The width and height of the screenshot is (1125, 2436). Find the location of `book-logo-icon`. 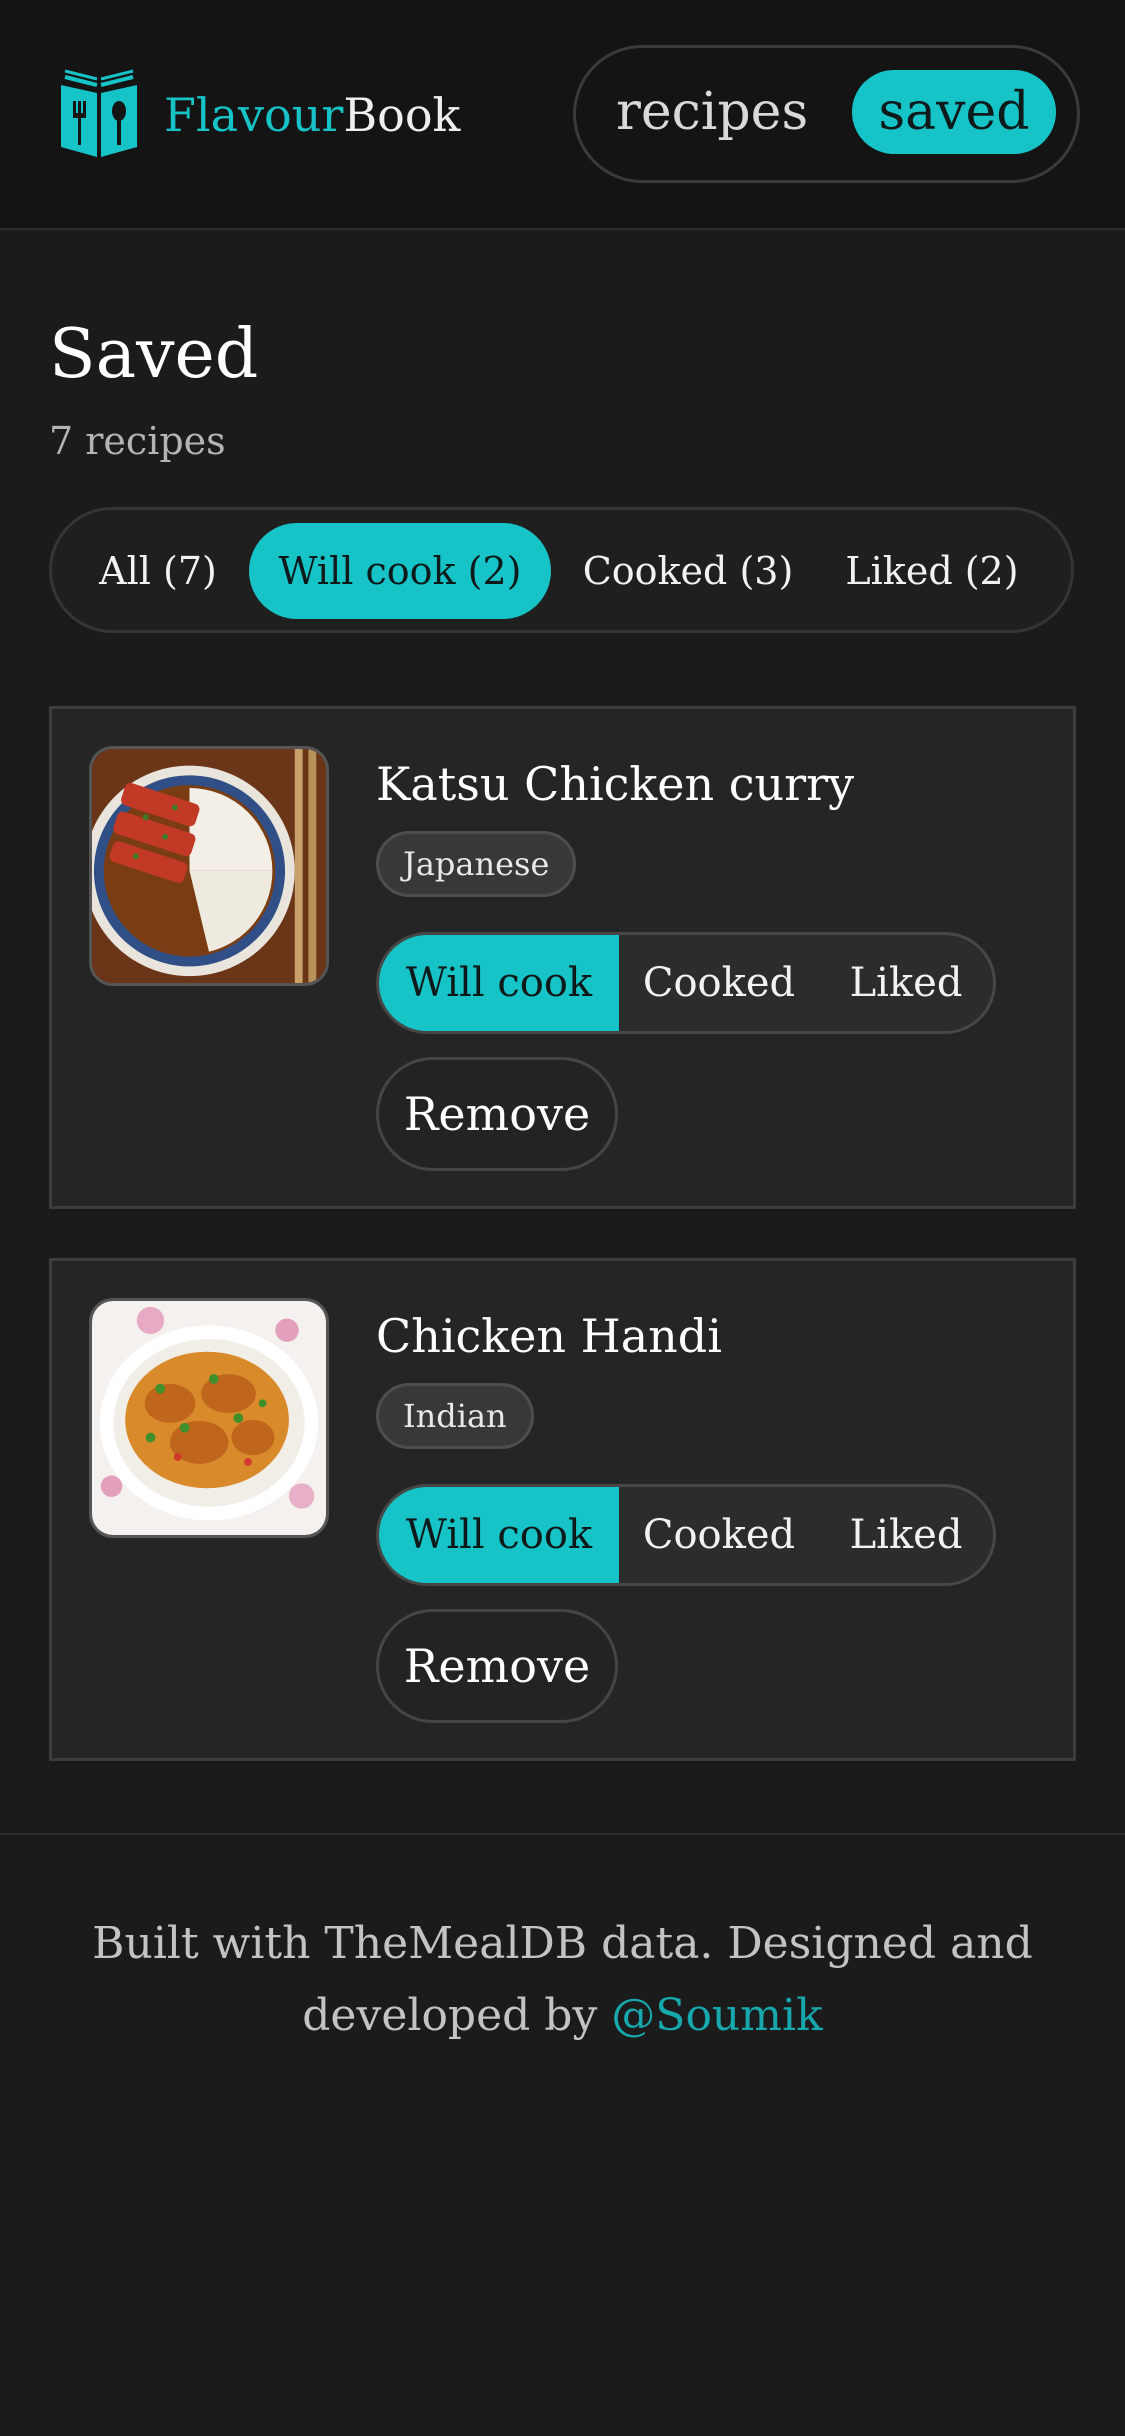

book-logo-icon is located at coordinates (99, 113).